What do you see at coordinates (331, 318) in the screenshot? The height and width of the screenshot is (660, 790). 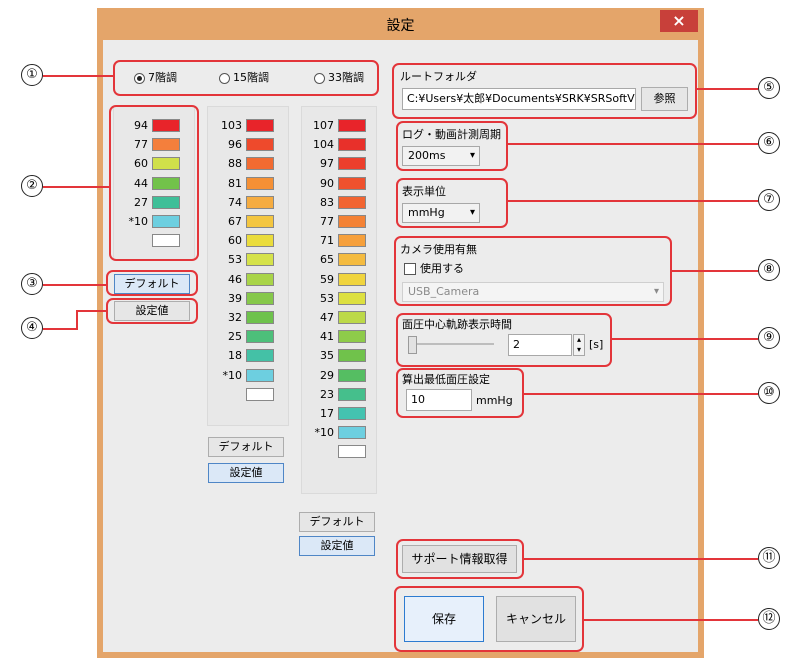 I see `scale-row: 47` at bounding box center [331, 318].